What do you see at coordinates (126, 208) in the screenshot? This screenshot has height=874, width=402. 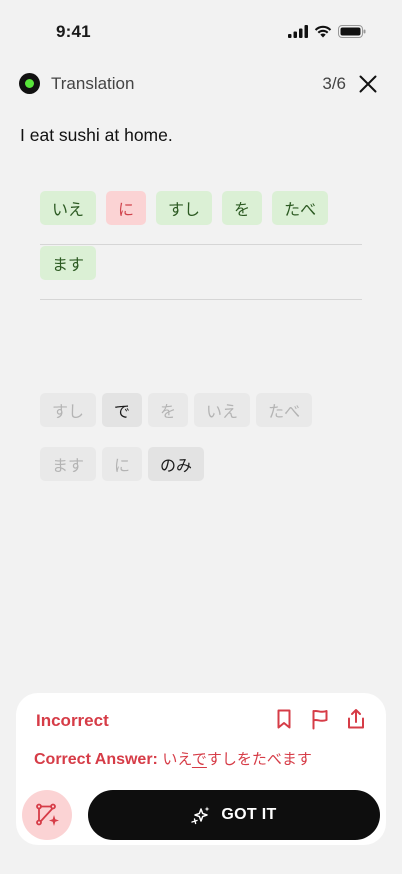 I see `answer-chip-wrong: に` at bounding box center [126, 208].